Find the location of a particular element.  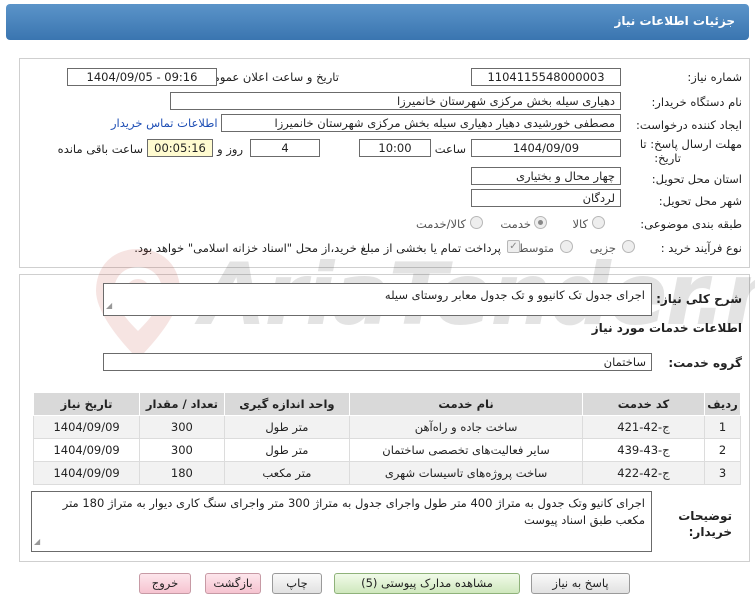

deadline-label: مهلت ارسال پاسخ: تا is located at coordinates (690, 144).